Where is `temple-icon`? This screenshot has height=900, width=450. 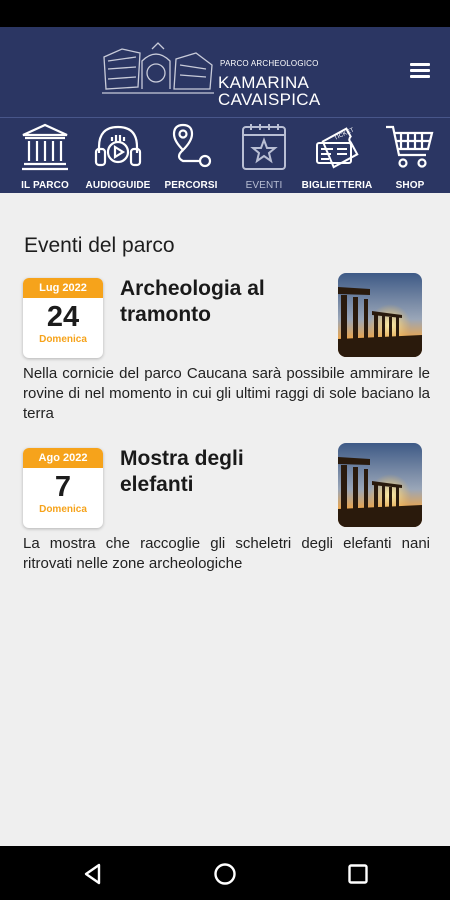 temple-icon is located at coordinates (45, 147).